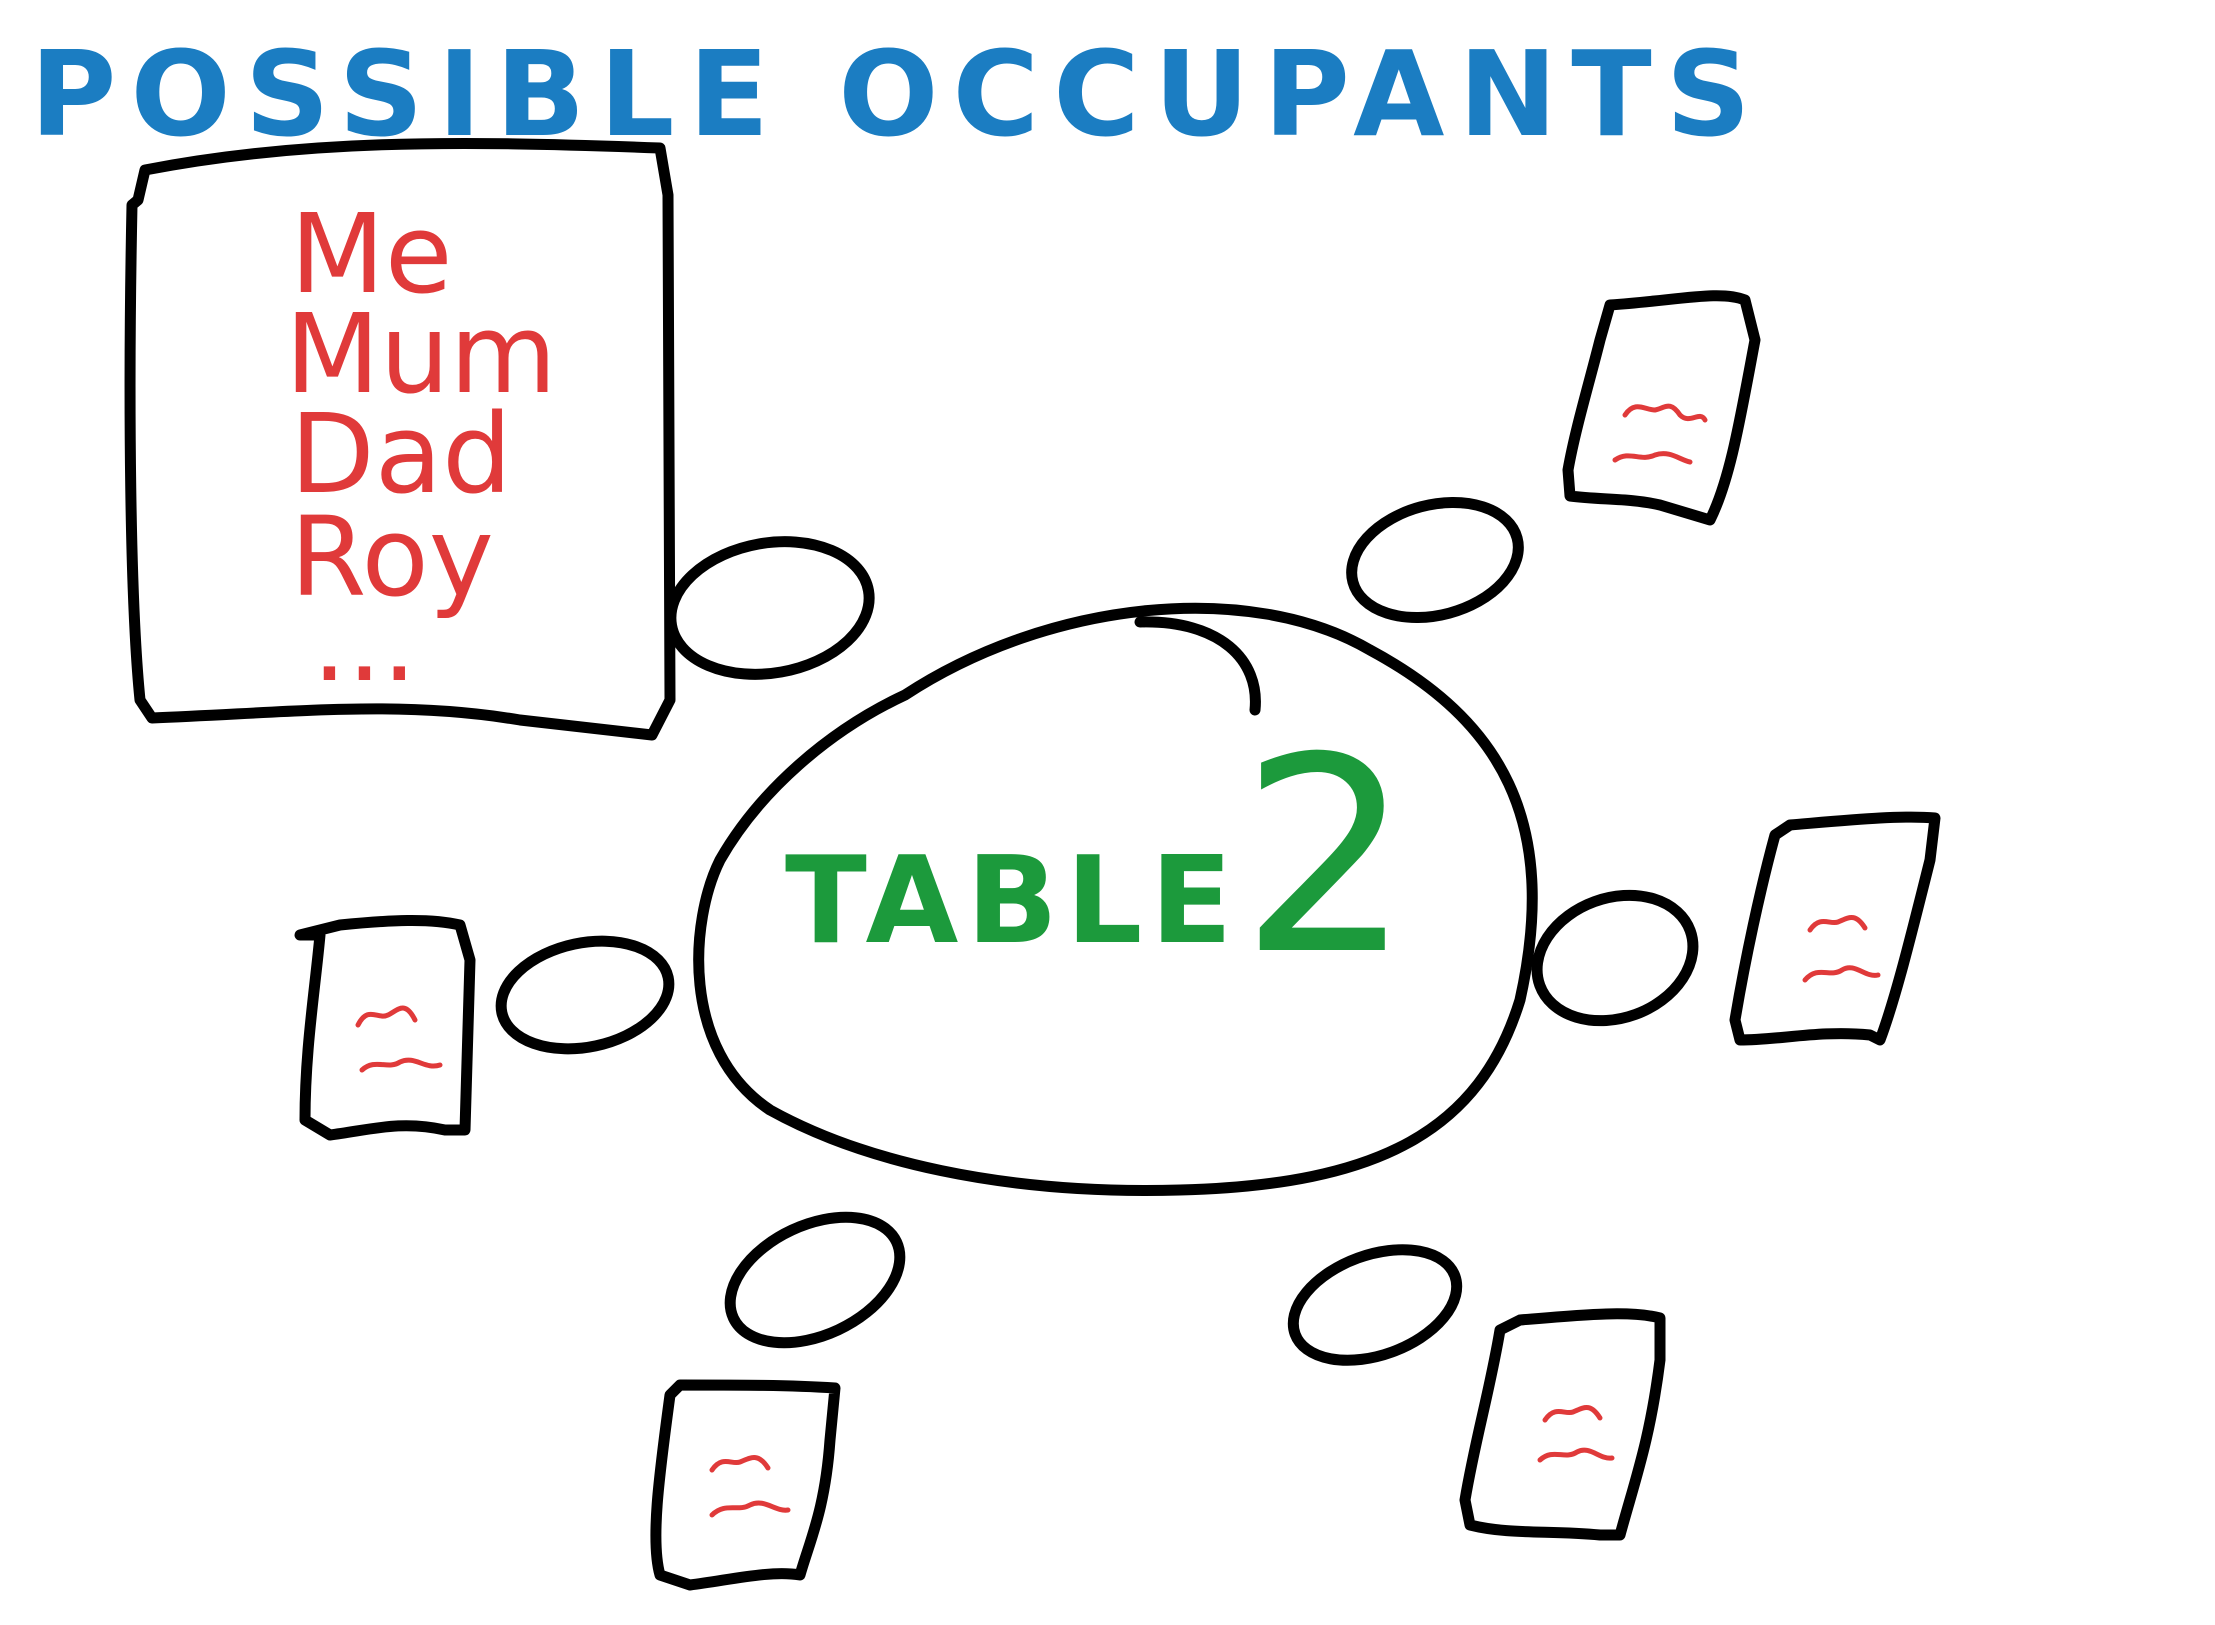 This screenshot has width=2215, height=1625. I want to click on seat-top-left, so click(770, 608).